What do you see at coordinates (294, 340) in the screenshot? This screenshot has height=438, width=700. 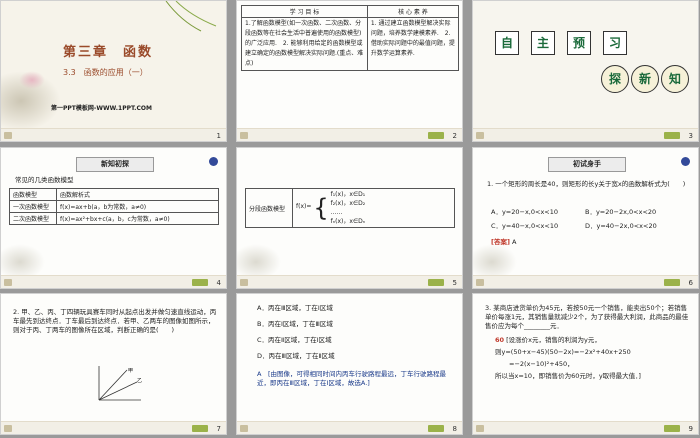 I see `option-c: C．丙在Ⅱ区域，丁在Ⅰ区域` at bounding box center [294, 340].